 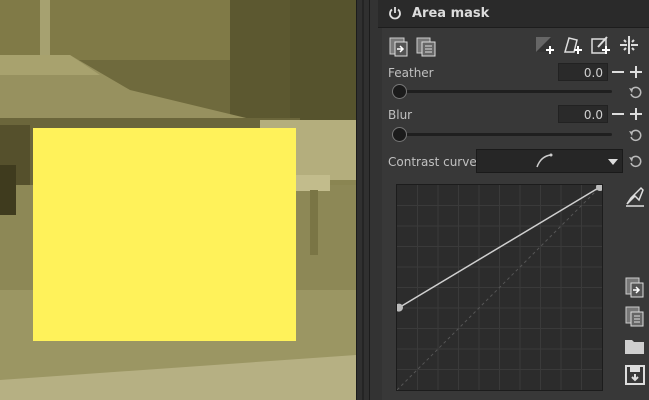 What do you see at coordinates (635, 317) in the screenshot?
I see `copy-icon` at bounding box center [635, 317].